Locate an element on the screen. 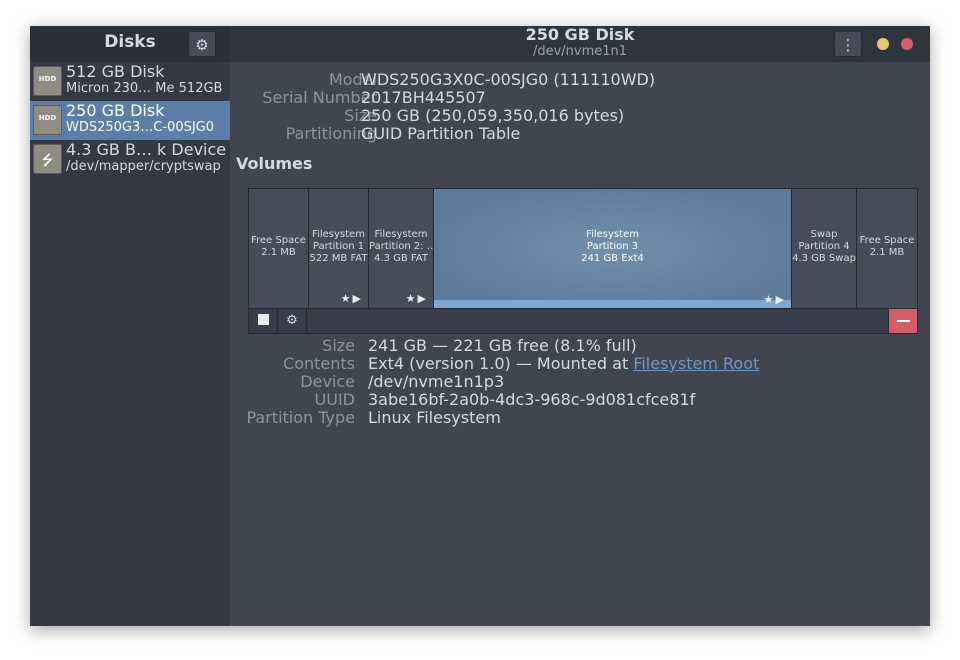 The height and width of the screenshot is (660, 960). volume-line: 4.3 GB Swap is located at coordinates (824, 258).